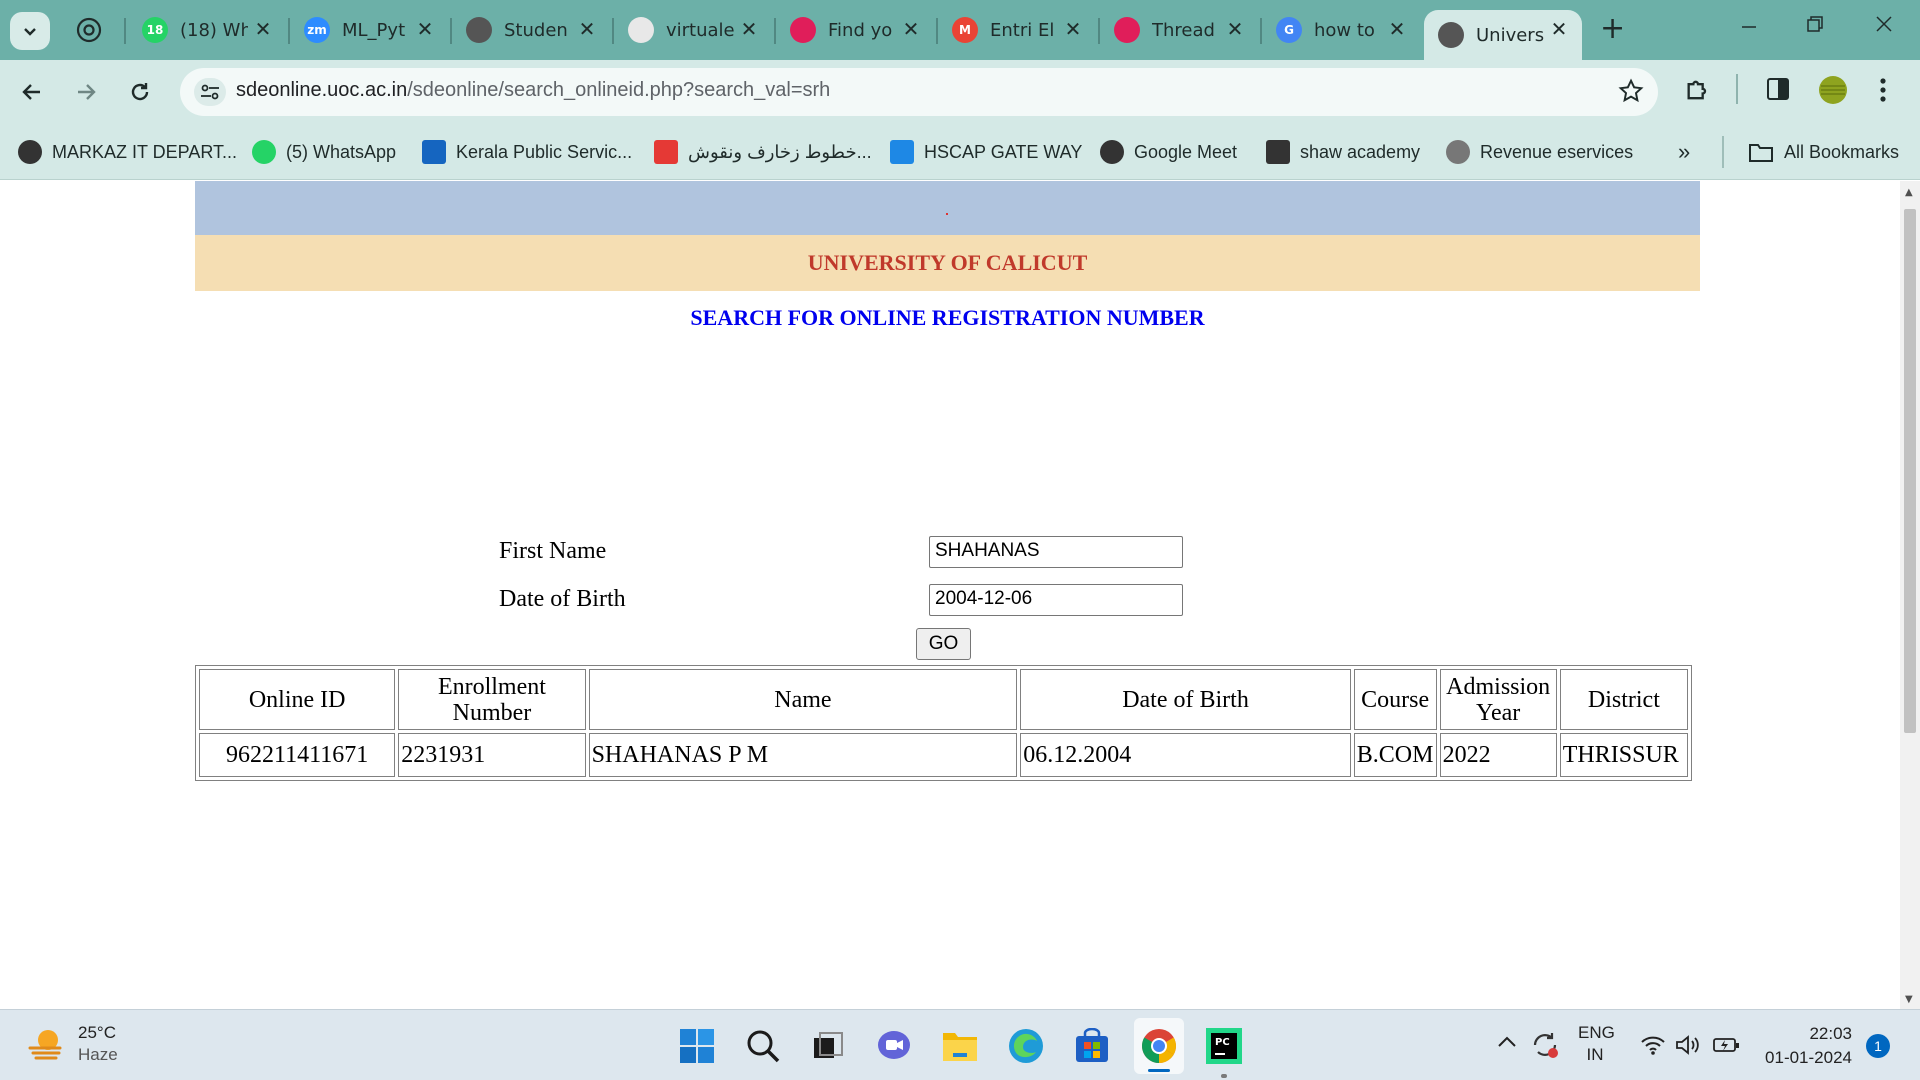  What do you see at coordinates (72, 1044) in the screenshot?
I see `weather-widget: 25°C Haze` at bounding box center [72, 1044].